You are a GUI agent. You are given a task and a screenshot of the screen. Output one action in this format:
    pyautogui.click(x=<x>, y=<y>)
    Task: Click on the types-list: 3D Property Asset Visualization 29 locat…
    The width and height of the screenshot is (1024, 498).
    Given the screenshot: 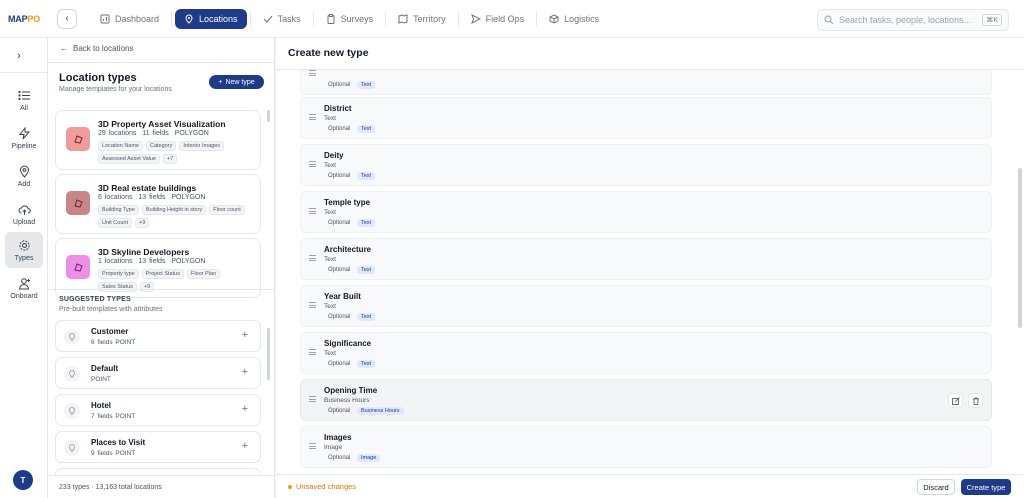 What is the action you would take?
    pyautogui.click(x=158, y=217)
    